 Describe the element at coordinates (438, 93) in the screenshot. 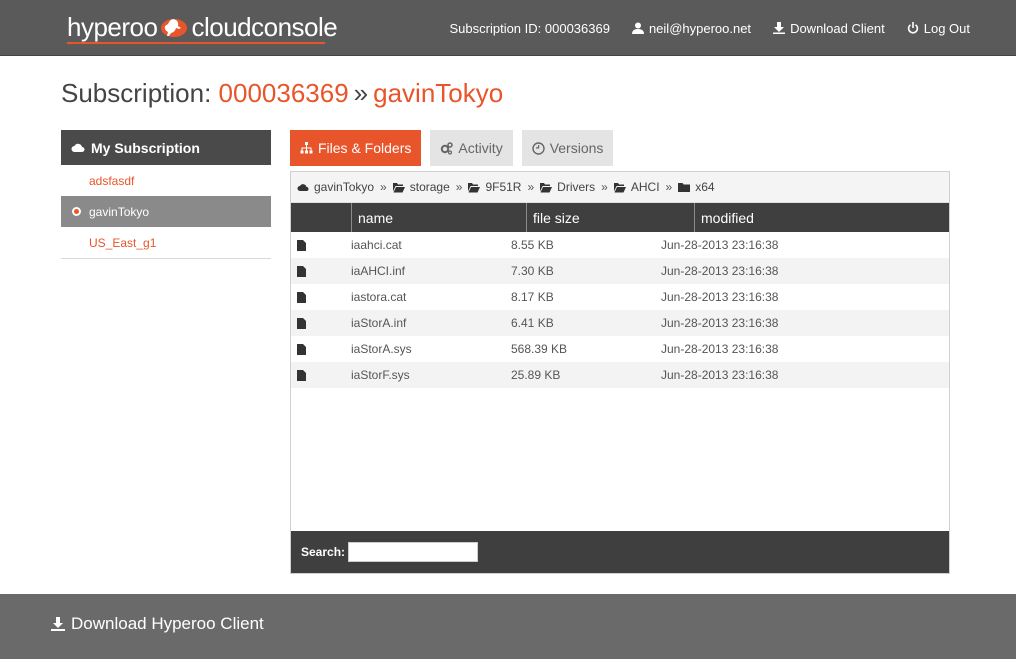

I see `title-computer: gavinTokyo` at that location.